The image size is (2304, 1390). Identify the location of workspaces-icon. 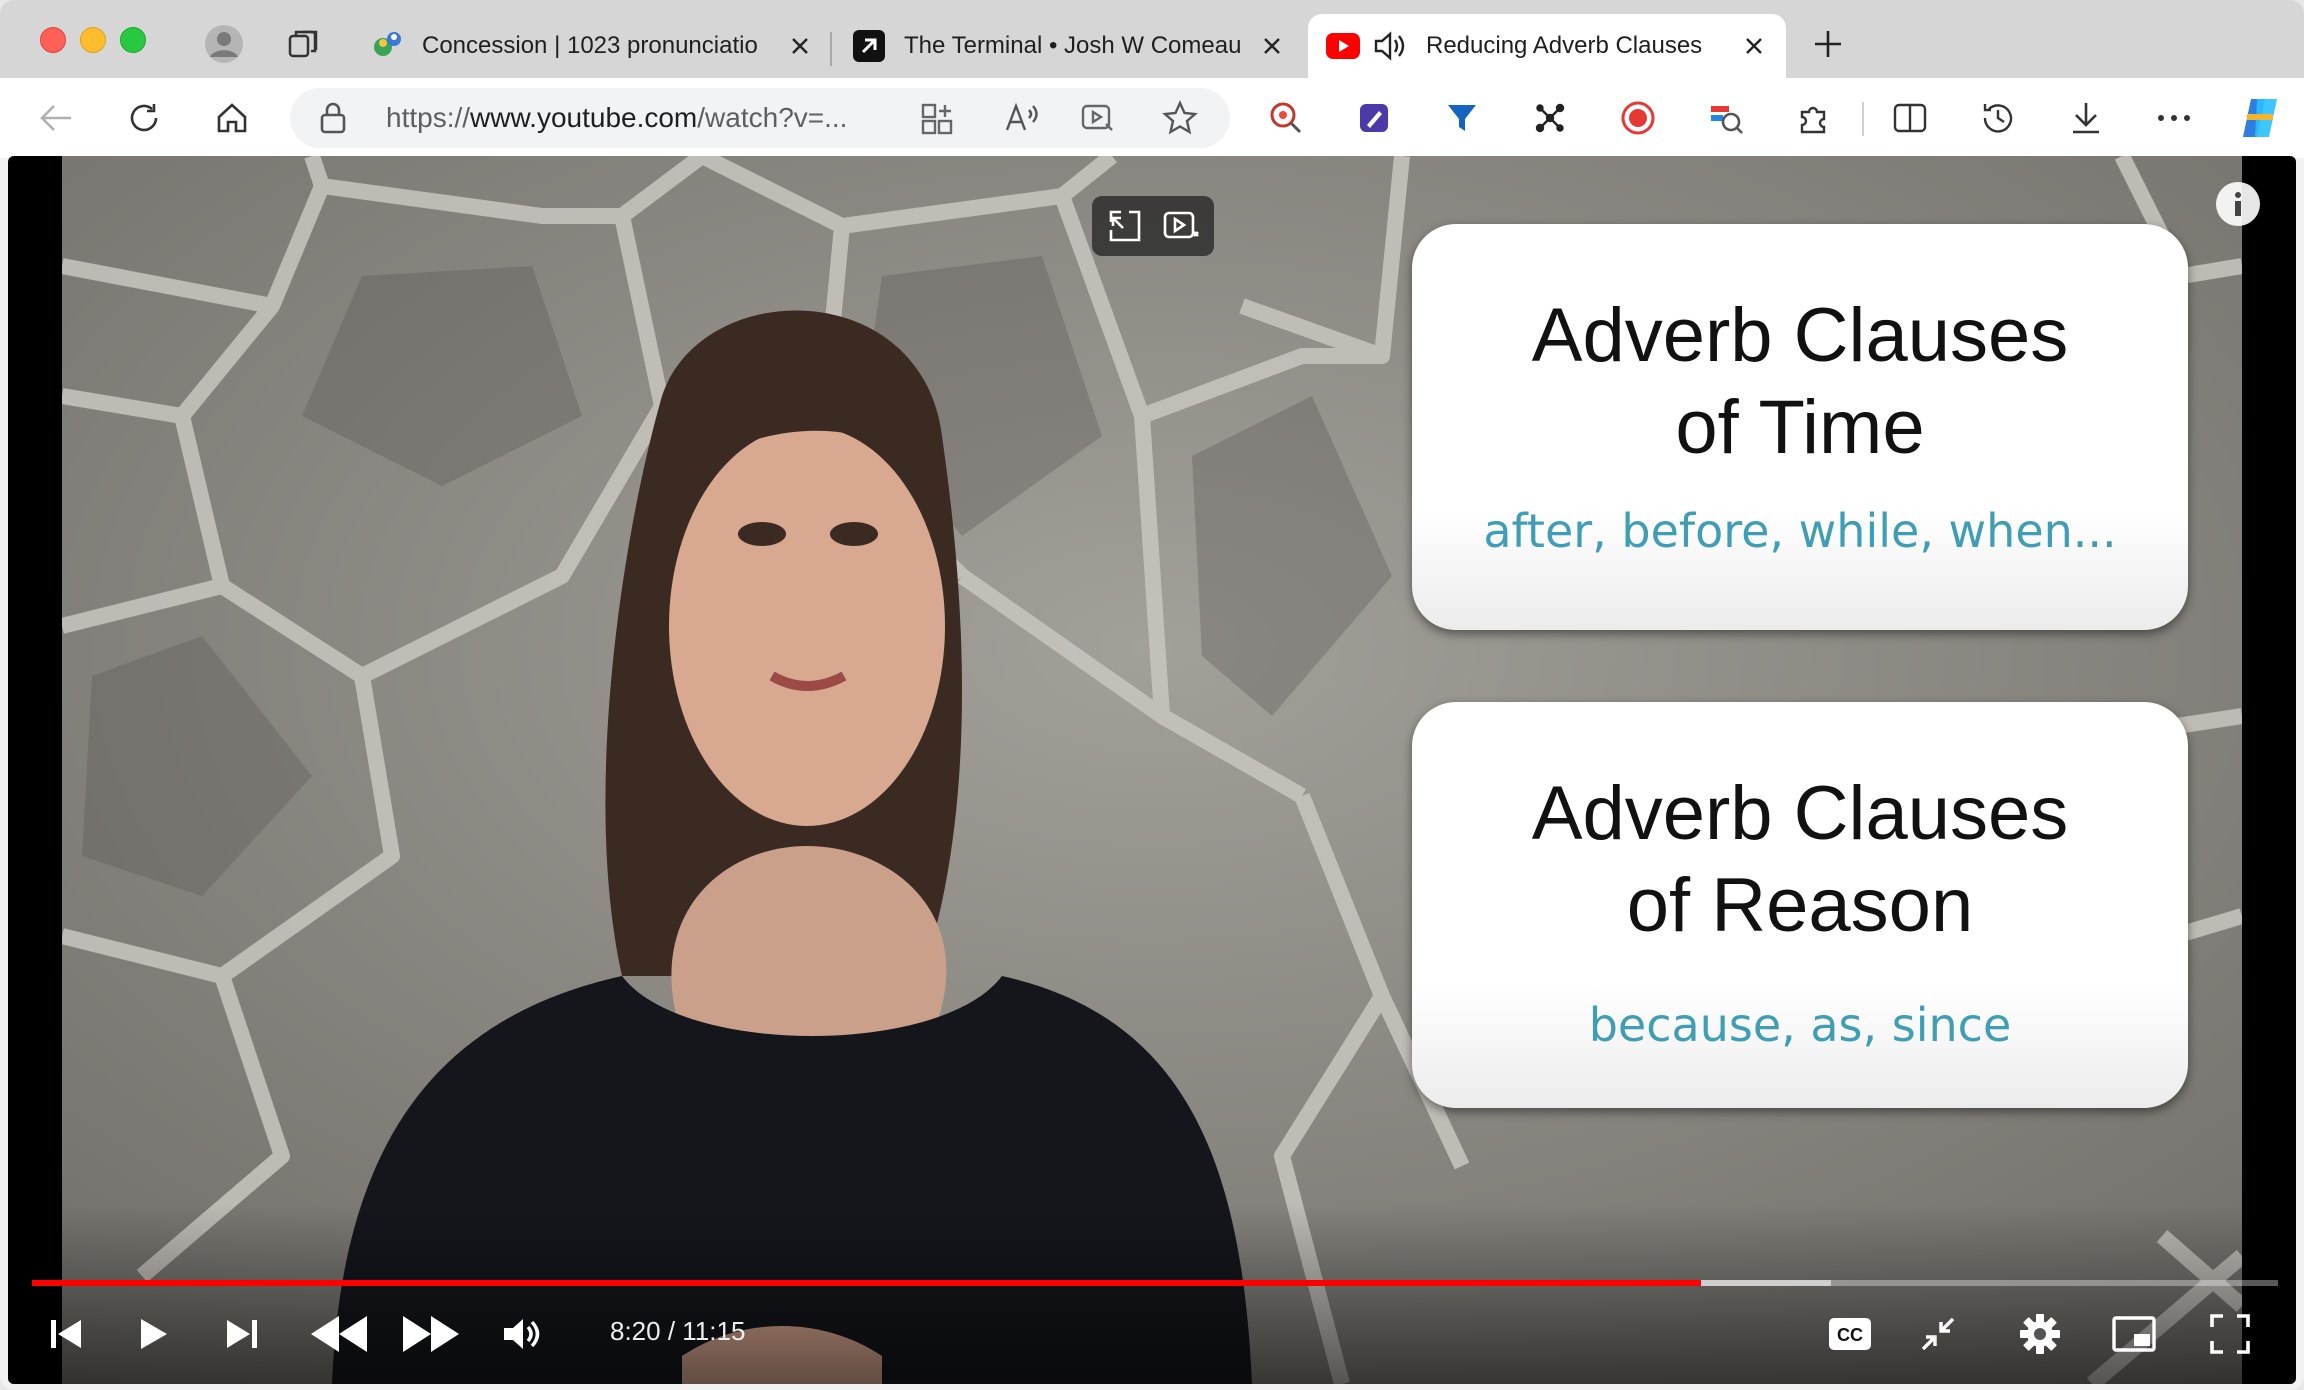
(304, 44).